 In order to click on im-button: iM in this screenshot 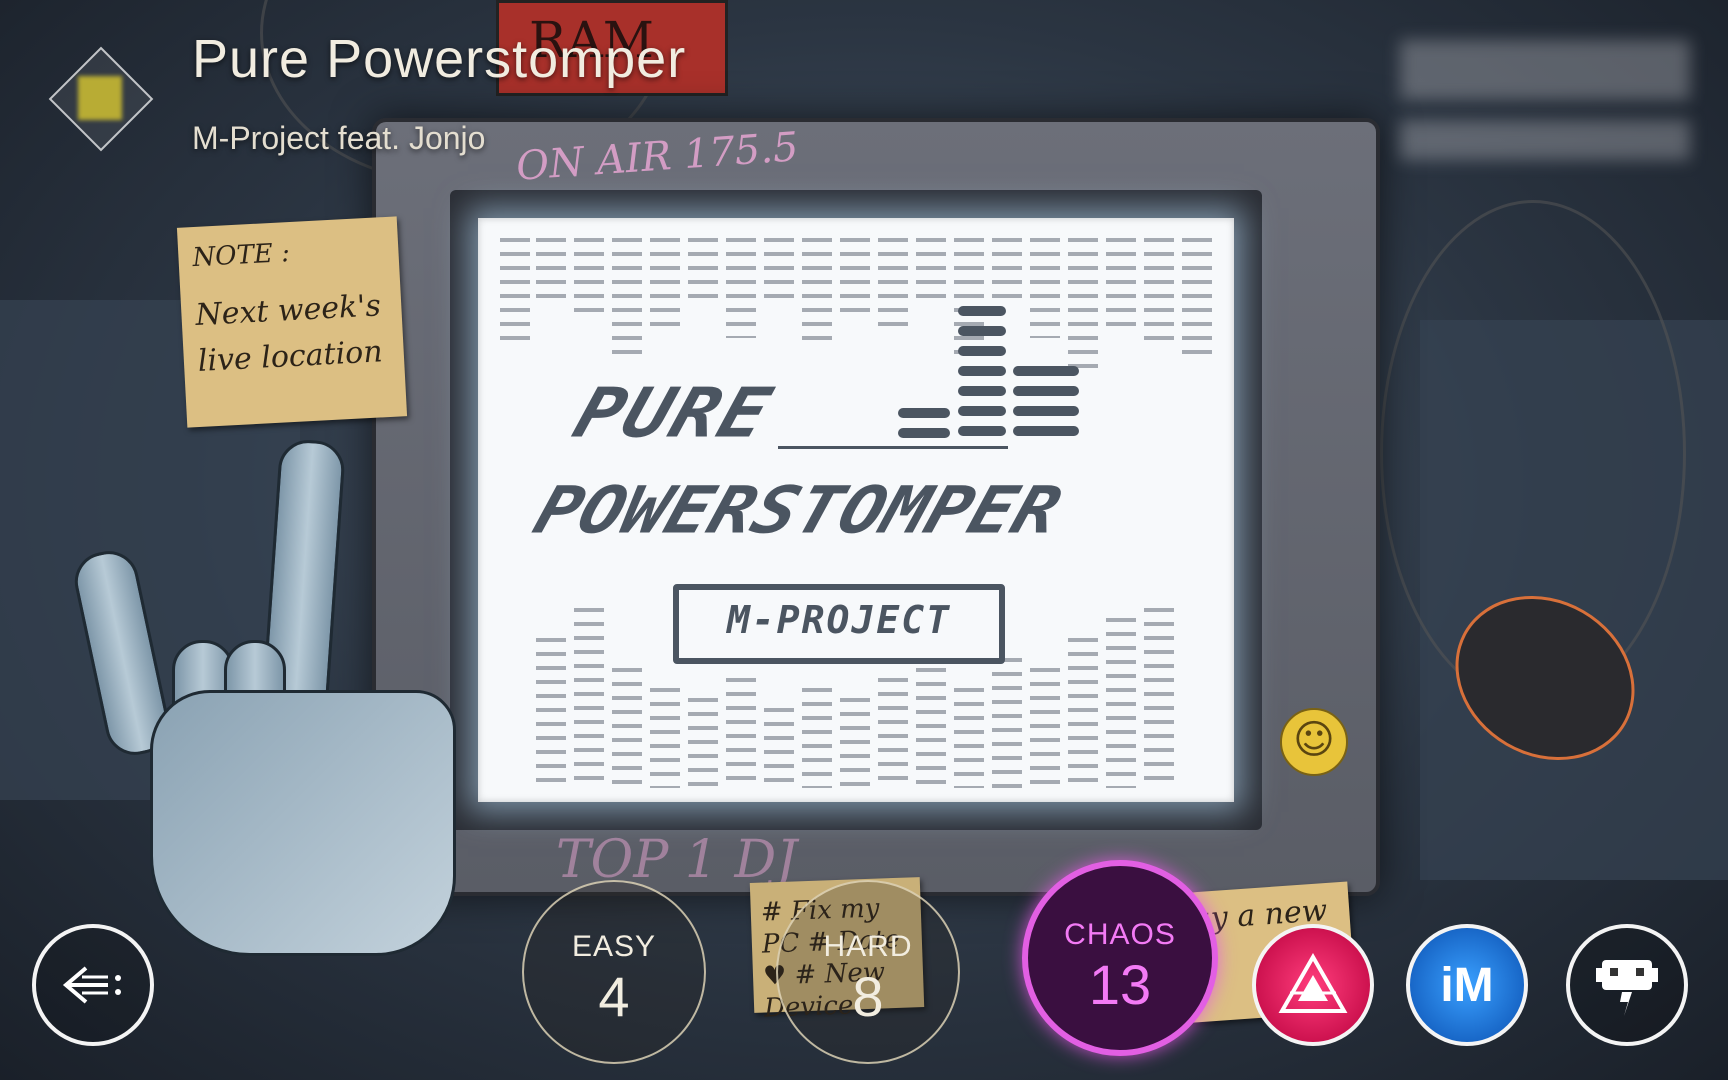, I will do `click(1467, 985)`.